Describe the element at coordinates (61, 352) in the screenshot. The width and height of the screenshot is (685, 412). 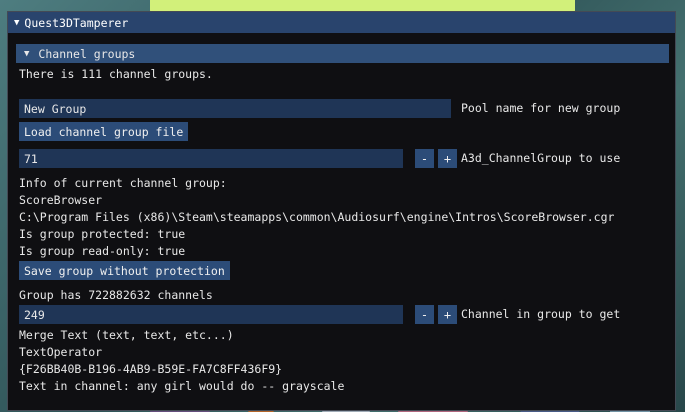
I see `channel-name-text: TextOperator` at that location.